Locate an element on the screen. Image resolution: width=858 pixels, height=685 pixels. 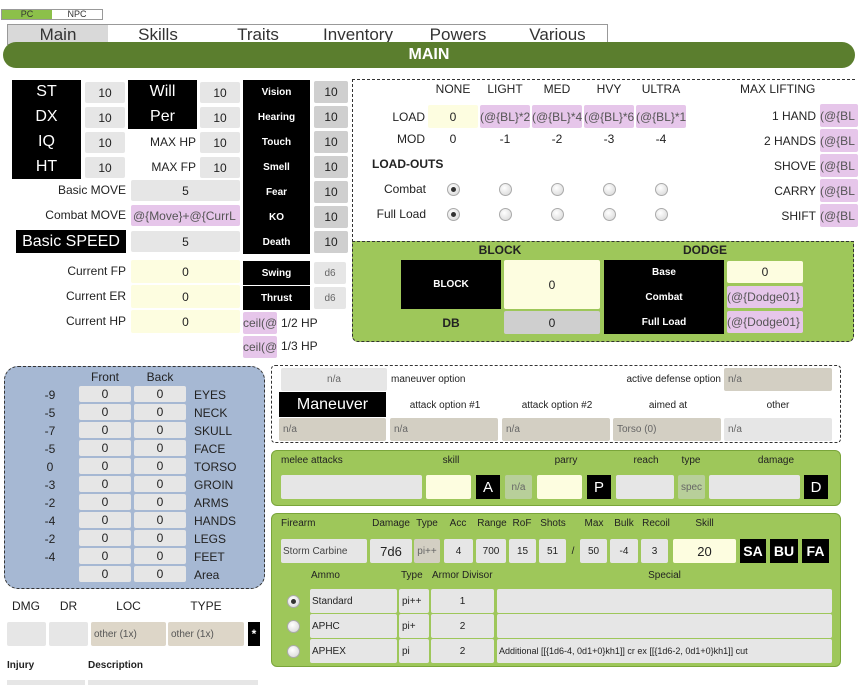
pc-toggle: PC is located at coordinates (27, 14).